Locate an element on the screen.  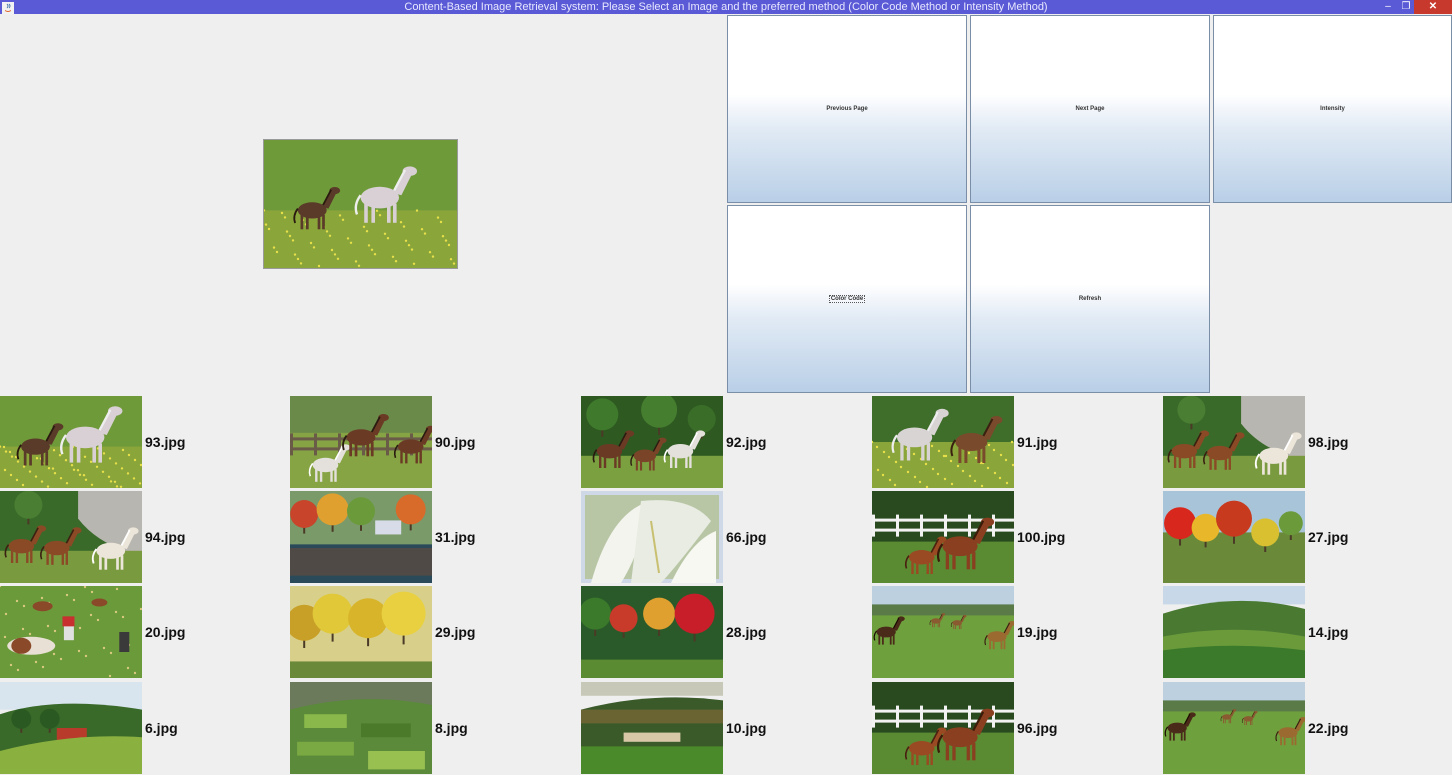
refresh-label: Refresh is located at coordinates (1090, 299).